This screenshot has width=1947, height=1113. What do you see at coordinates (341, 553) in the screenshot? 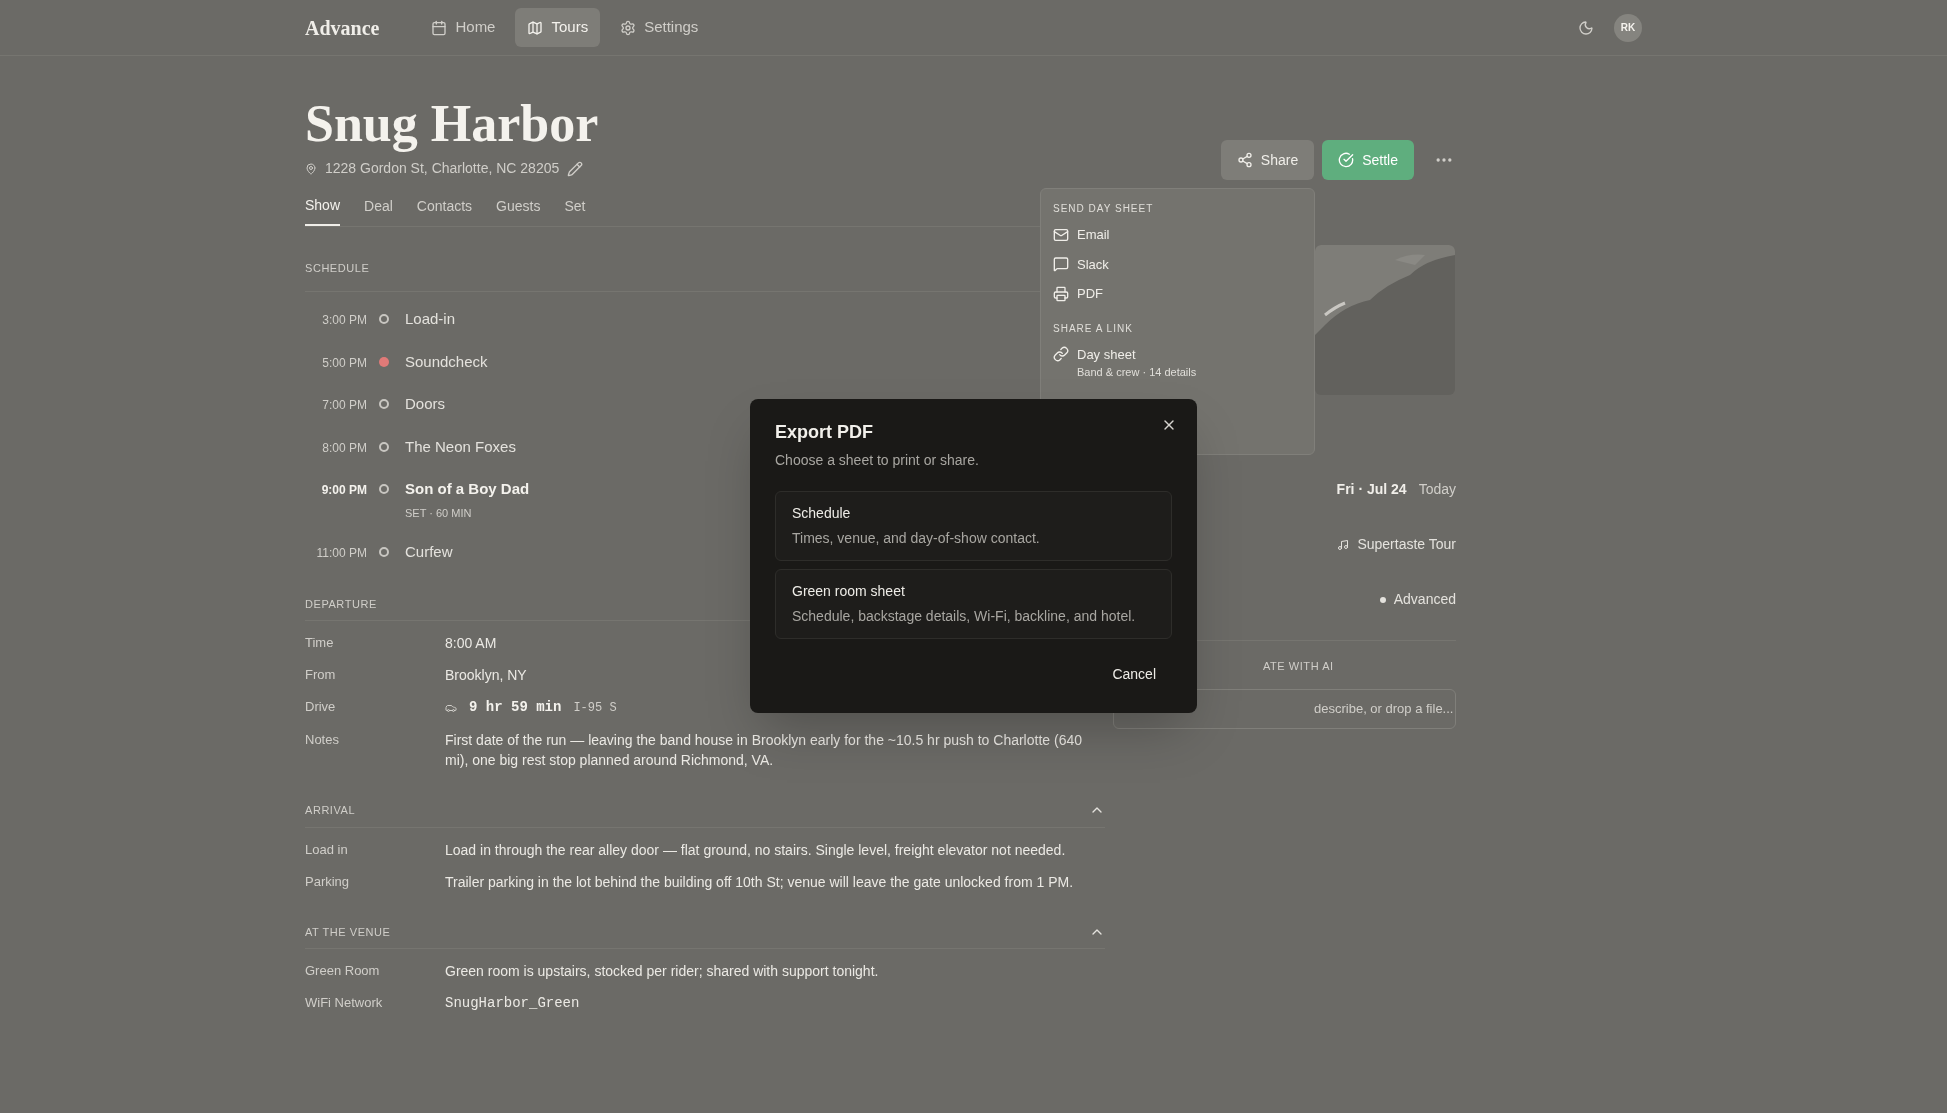
I see `schedule-time: 11:00 PM` at bounding box center [341, 553].